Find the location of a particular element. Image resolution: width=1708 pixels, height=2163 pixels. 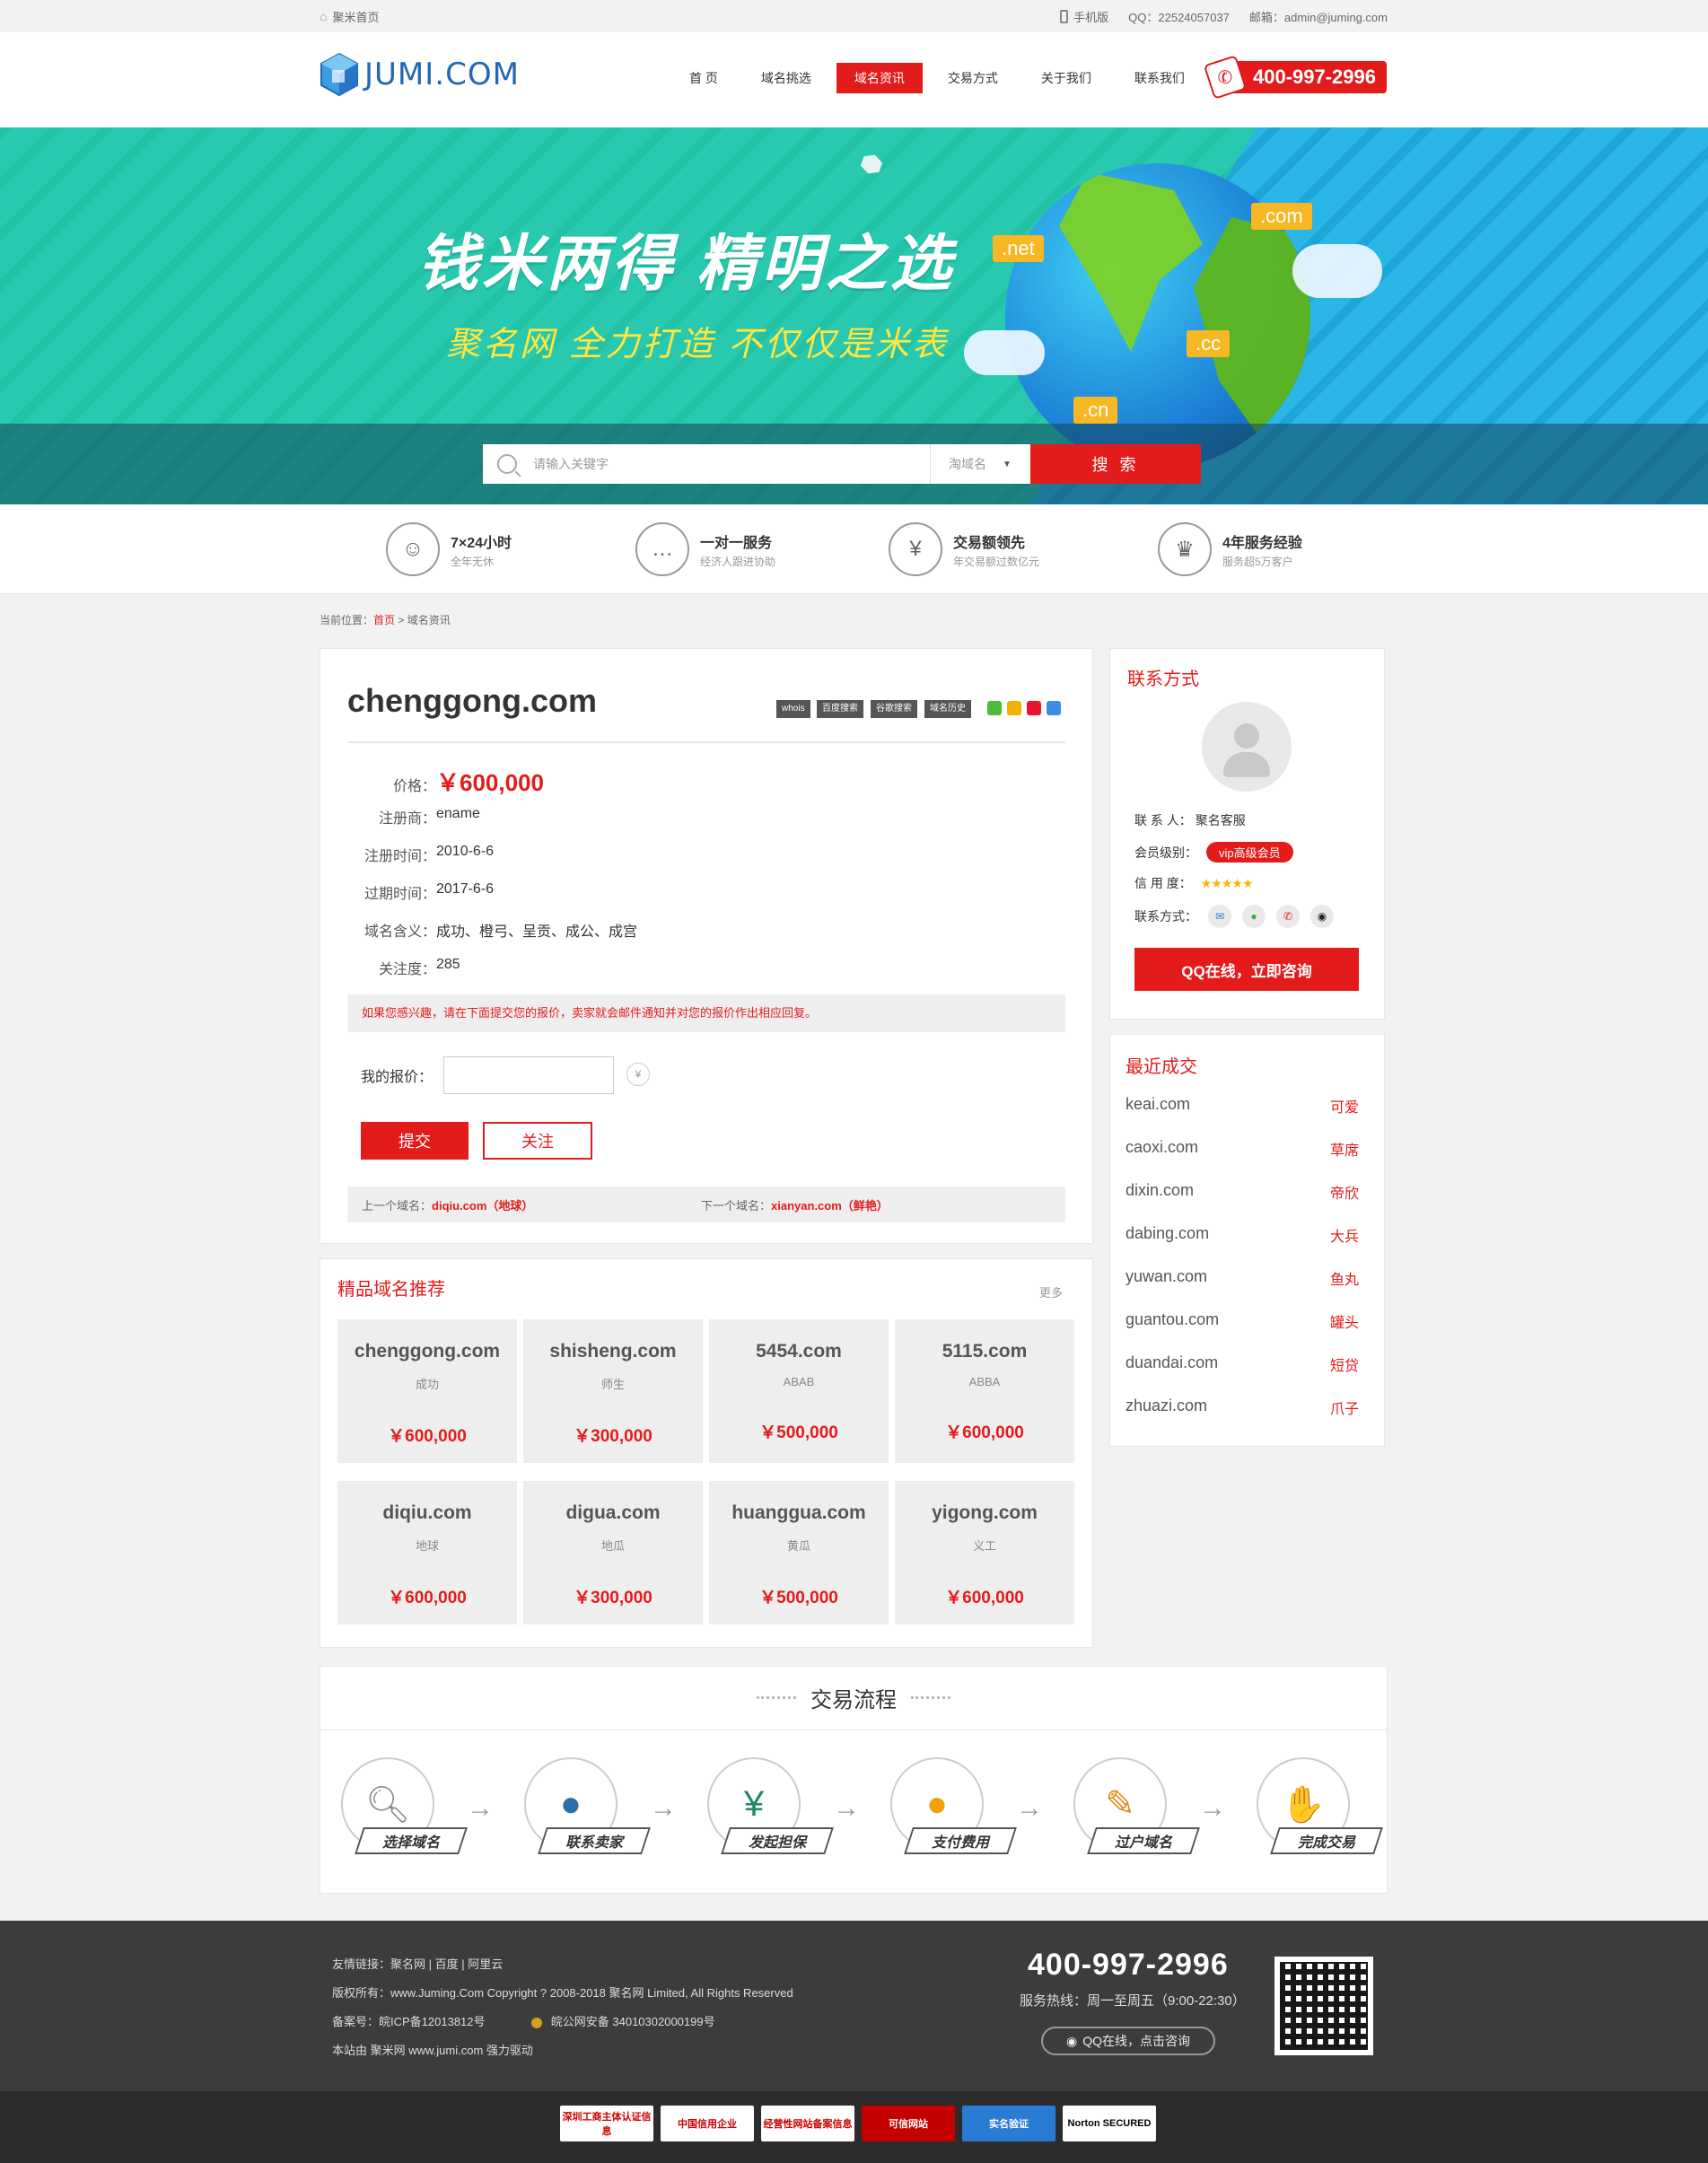

registrar-row: 注册商： ename is located at coordinates (429, 817).